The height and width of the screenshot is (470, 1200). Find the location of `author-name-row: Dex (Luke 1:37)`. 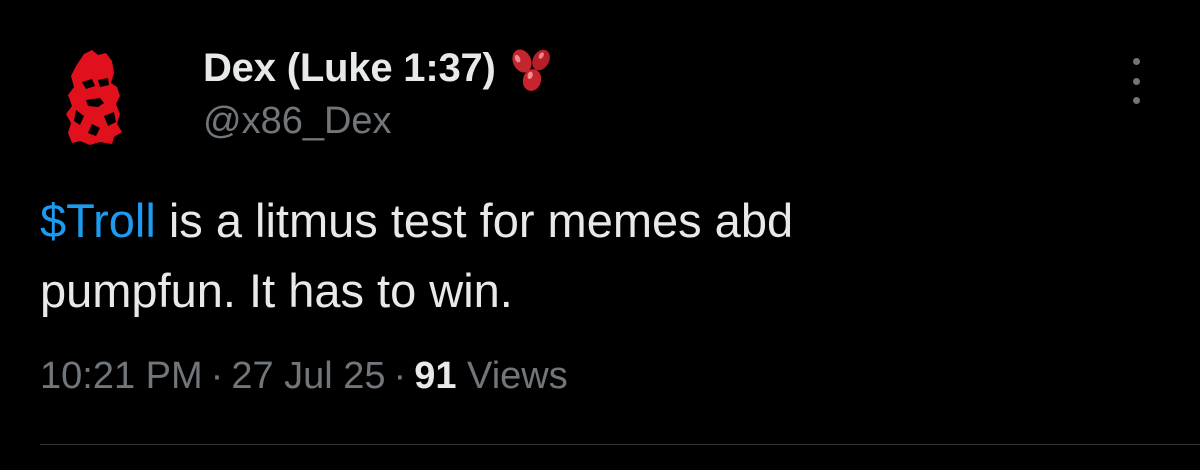

author-name-row: Dex (Luke 1:37) is located at coordinates (378, 68).